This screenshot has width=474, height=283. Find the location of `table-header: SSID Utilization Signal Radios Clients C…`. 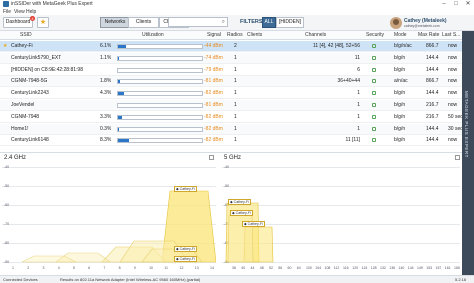

table-header: SSID Utilization Signal Radios Clients C… is located at coordinates (231, 35).